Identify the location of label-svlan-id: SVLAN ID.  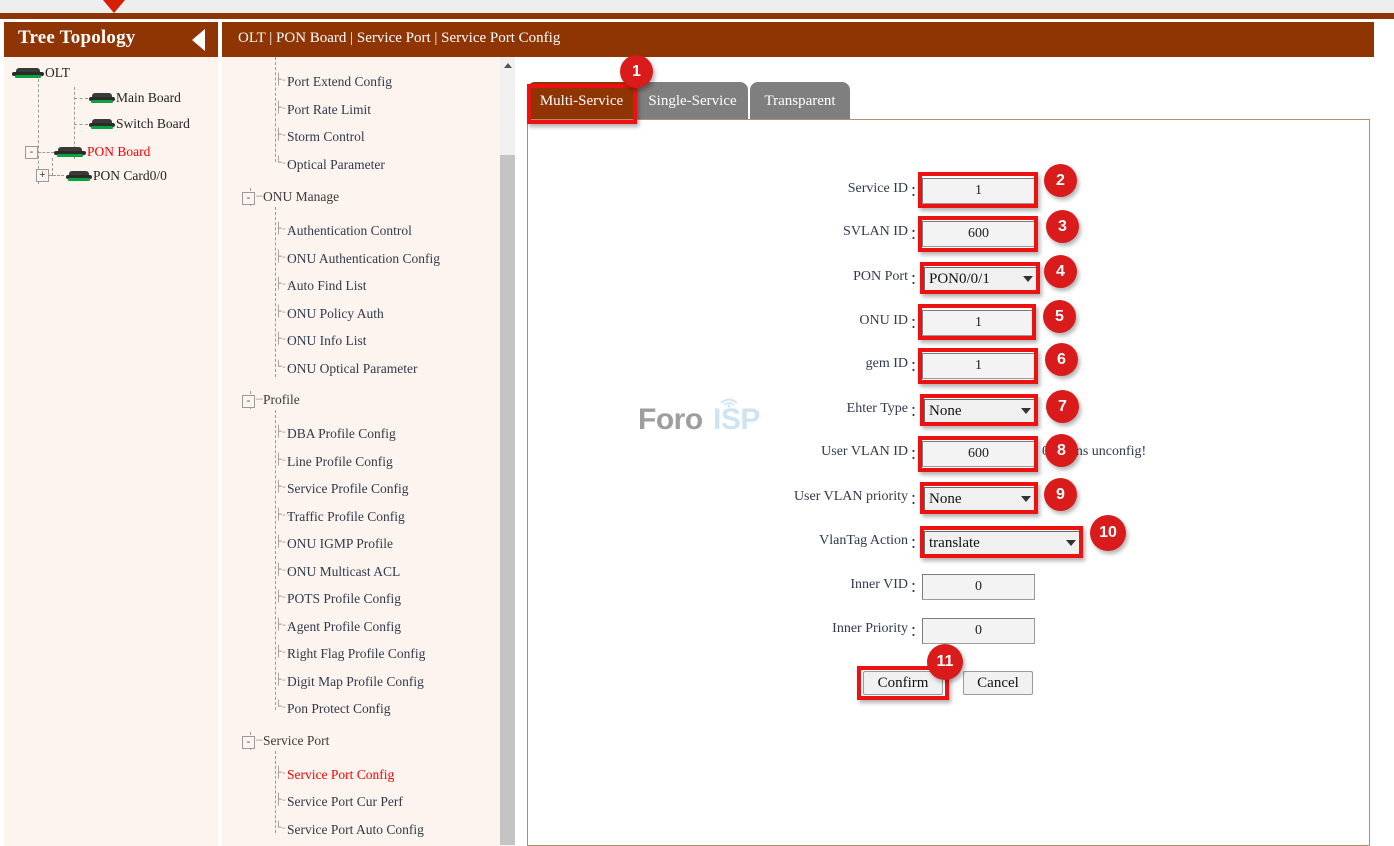
(875, 231).